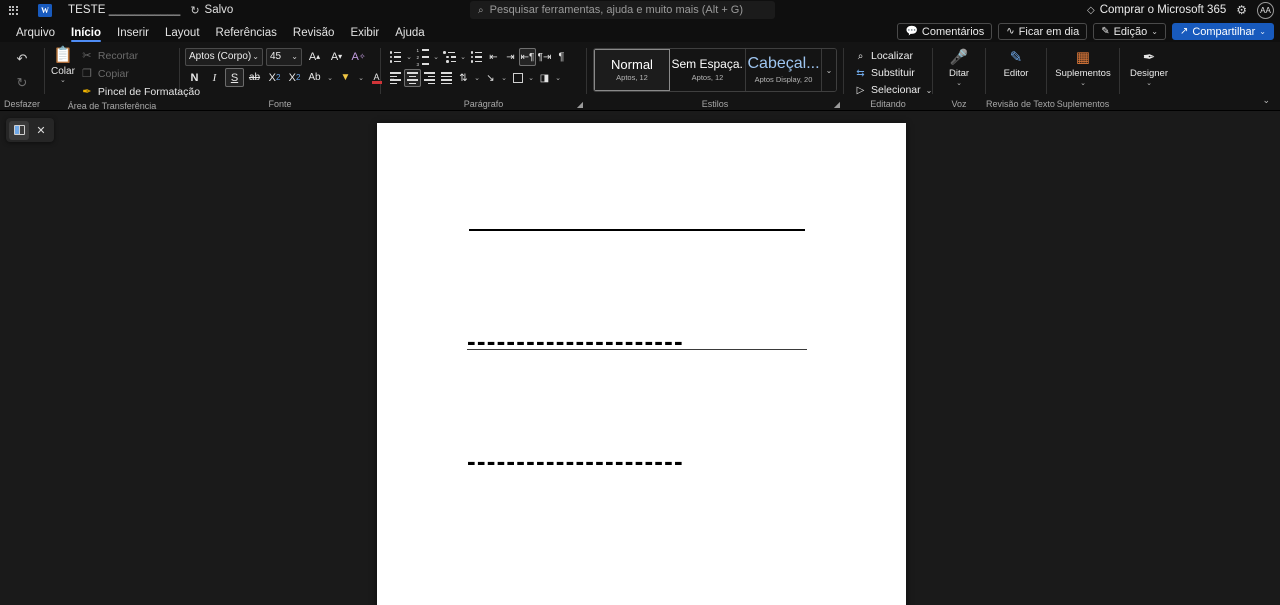  Describe the element at coordinates (476, 57) in the screenshot. I see `list-styles-button` at that location.